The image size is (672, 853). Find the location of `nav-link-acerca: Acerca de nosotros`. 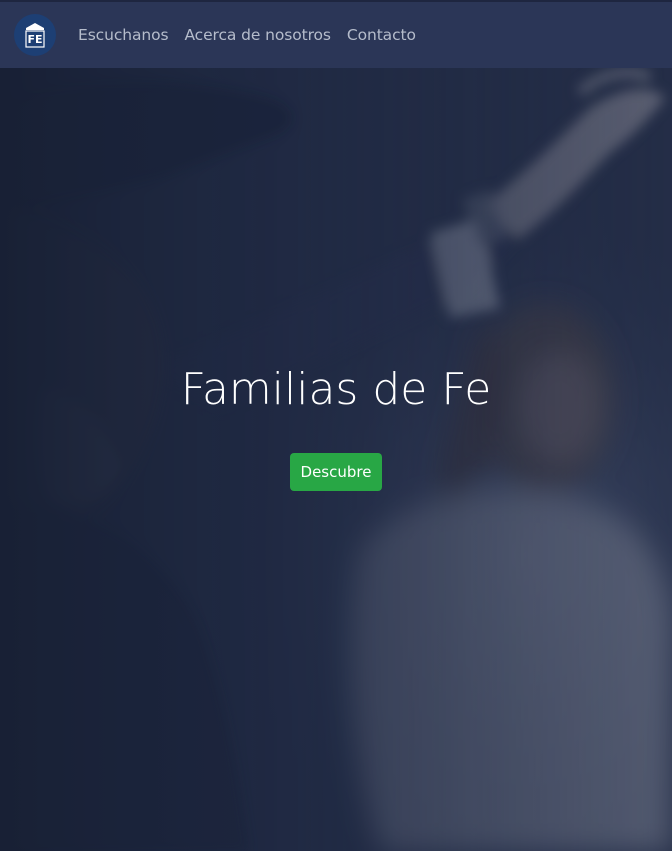

nav-link-acerca: Acerca de nosotros is located at coordinates (257, 35).